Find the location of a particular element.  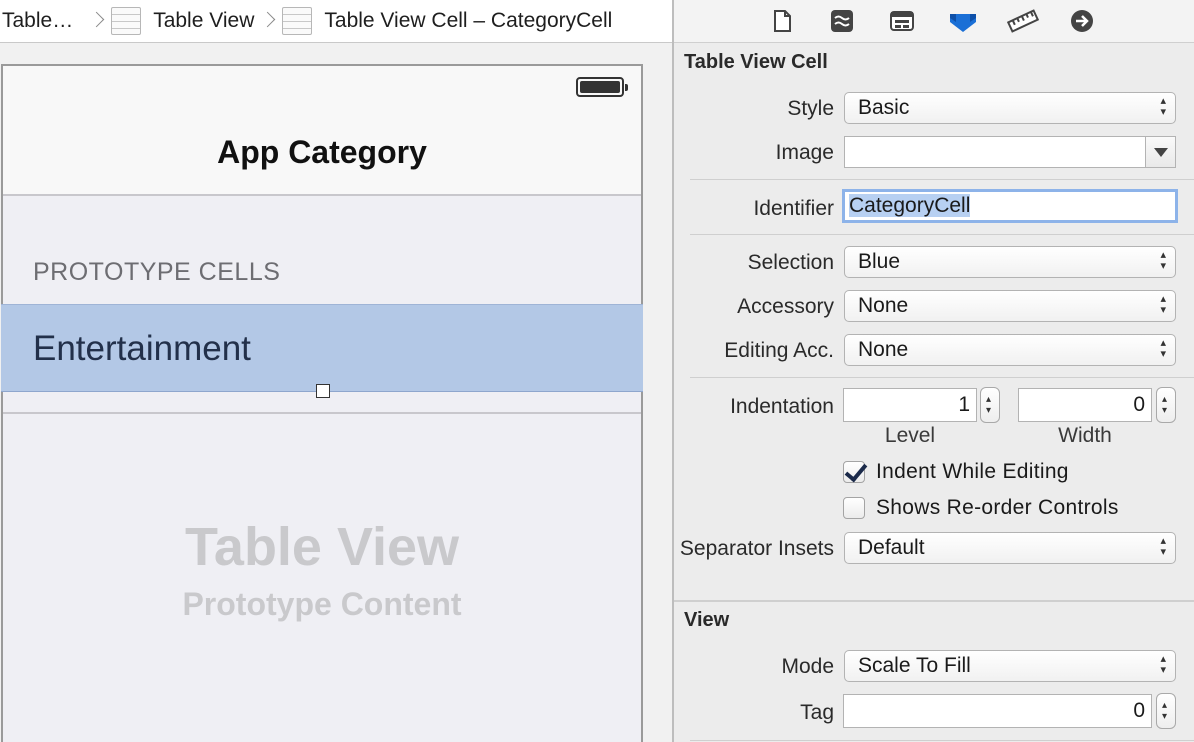

quick-help-icon is located at coordinates (842, 21).